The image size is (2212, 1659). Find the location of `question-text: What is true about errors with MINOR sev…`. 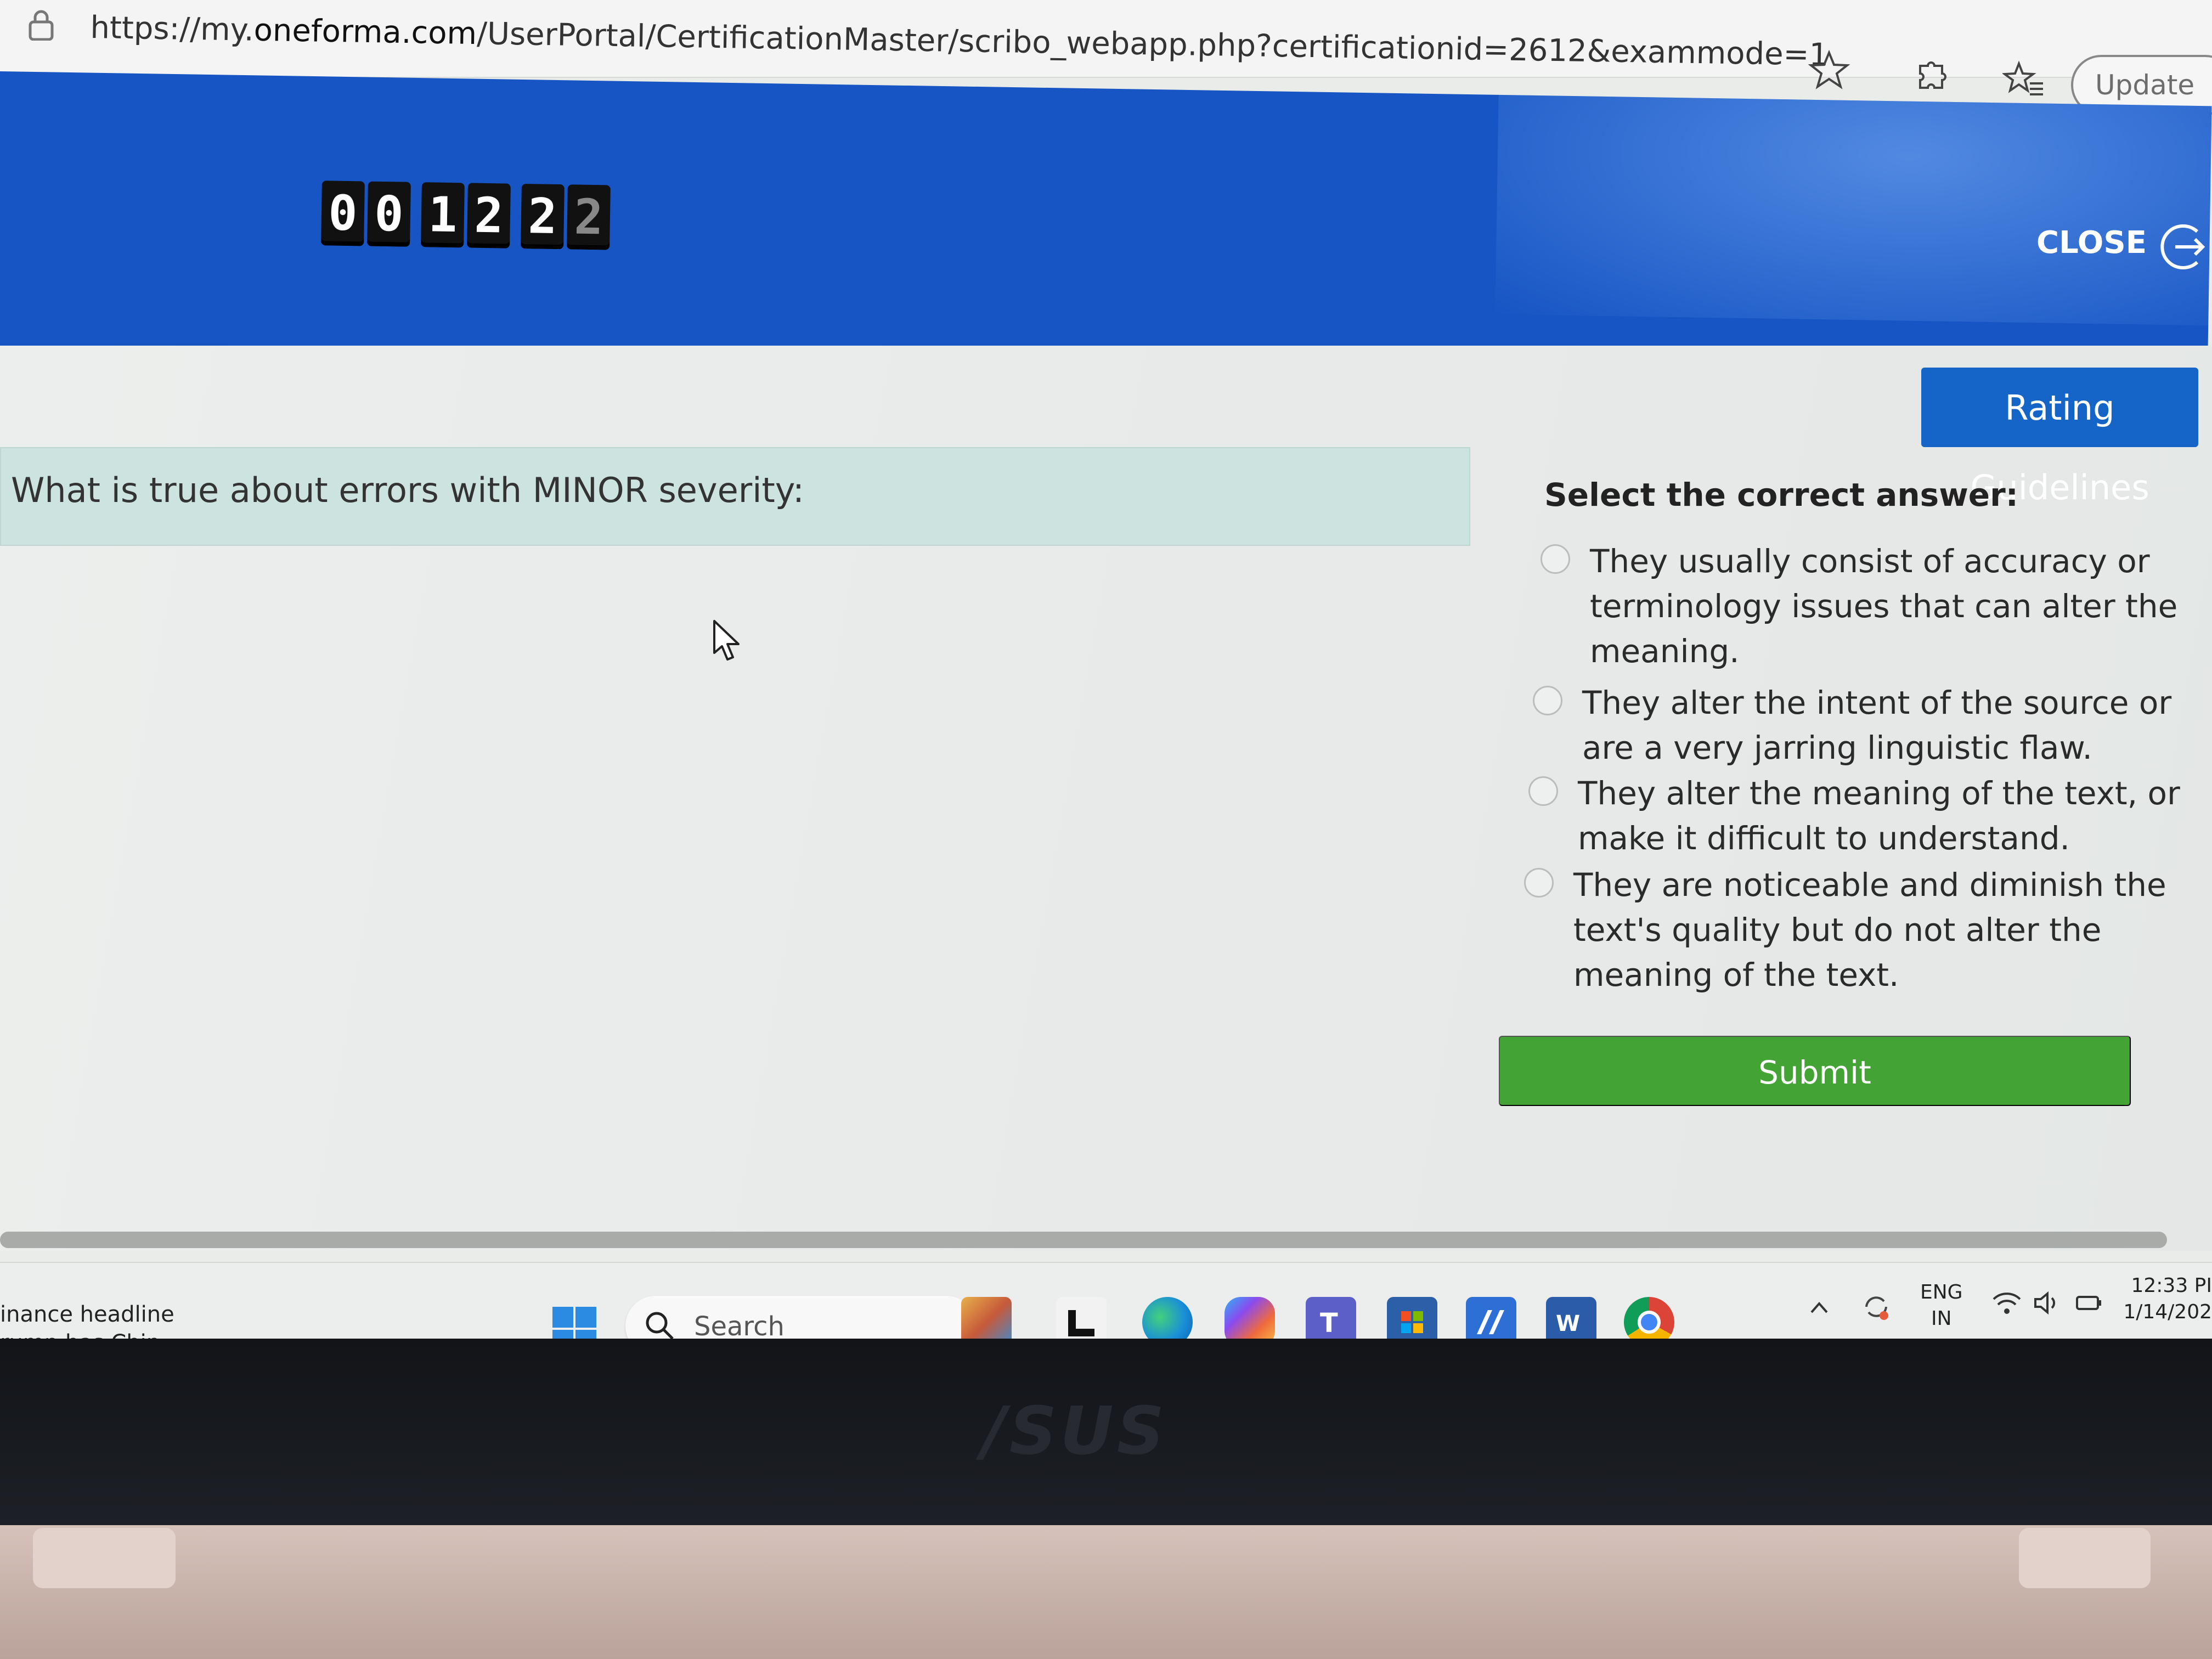

question-text: What is true about errors with MINOR sev… is located at coordinates (407, 490).